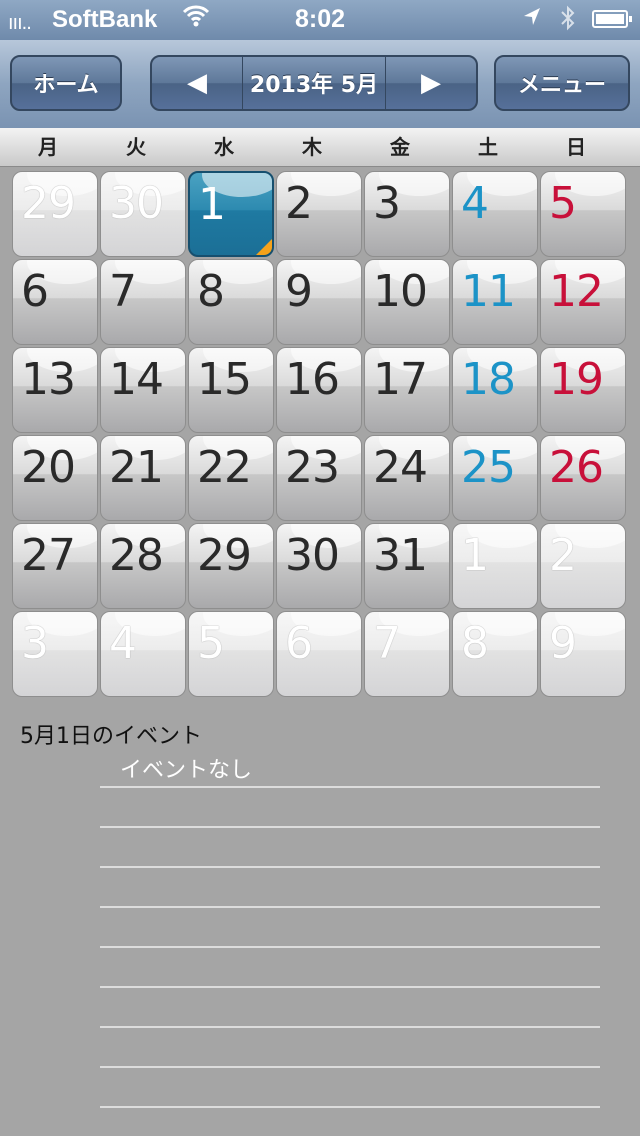 Image resolution: width=640 pixels, height=1136 pixels. I want to click on calendar-day: 12, so click(583, 302).